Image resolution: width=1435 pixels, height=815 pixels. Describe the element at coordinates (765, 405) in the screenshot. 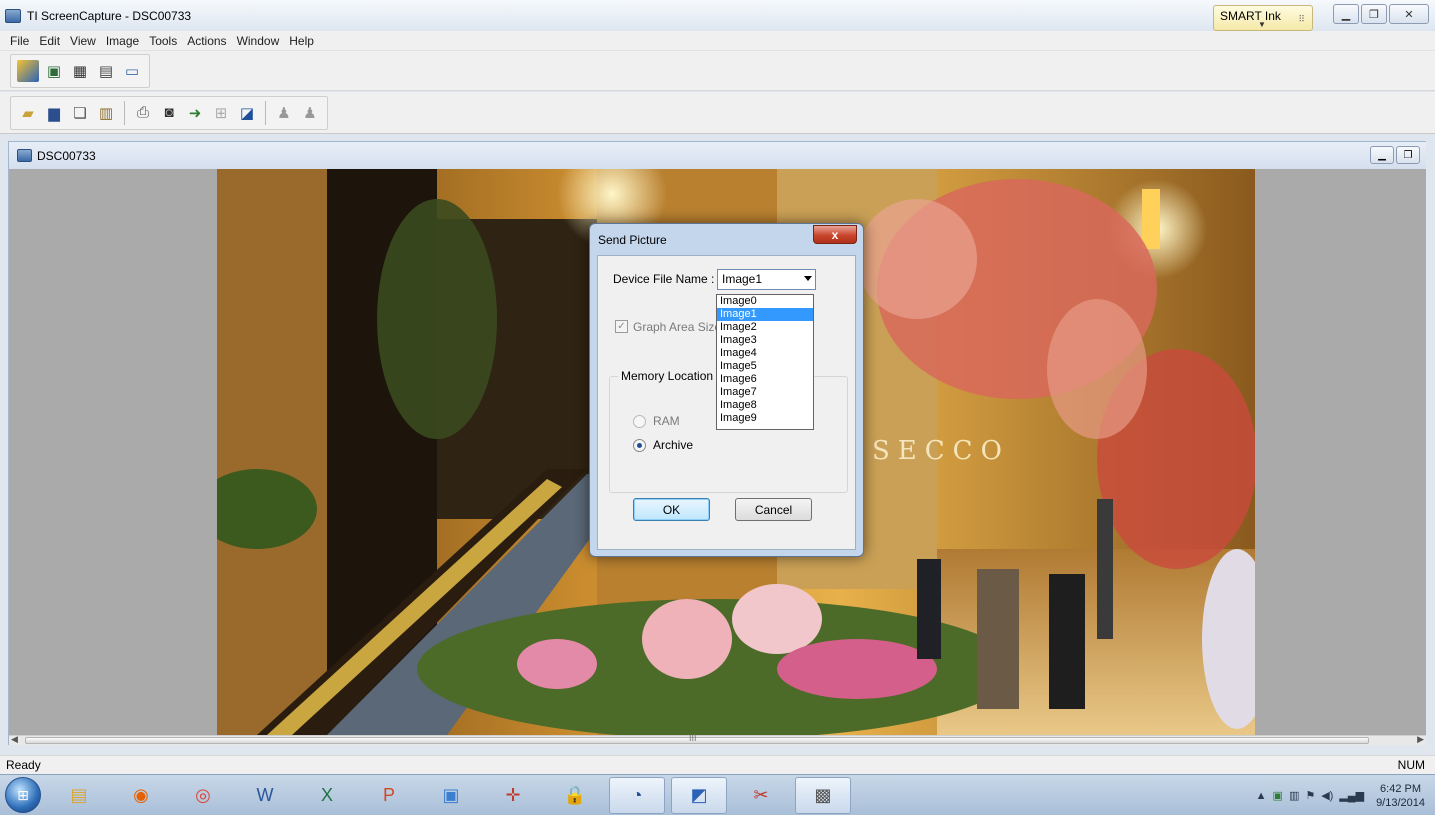

I see `dropdown-option-image8: Image8` at that location.